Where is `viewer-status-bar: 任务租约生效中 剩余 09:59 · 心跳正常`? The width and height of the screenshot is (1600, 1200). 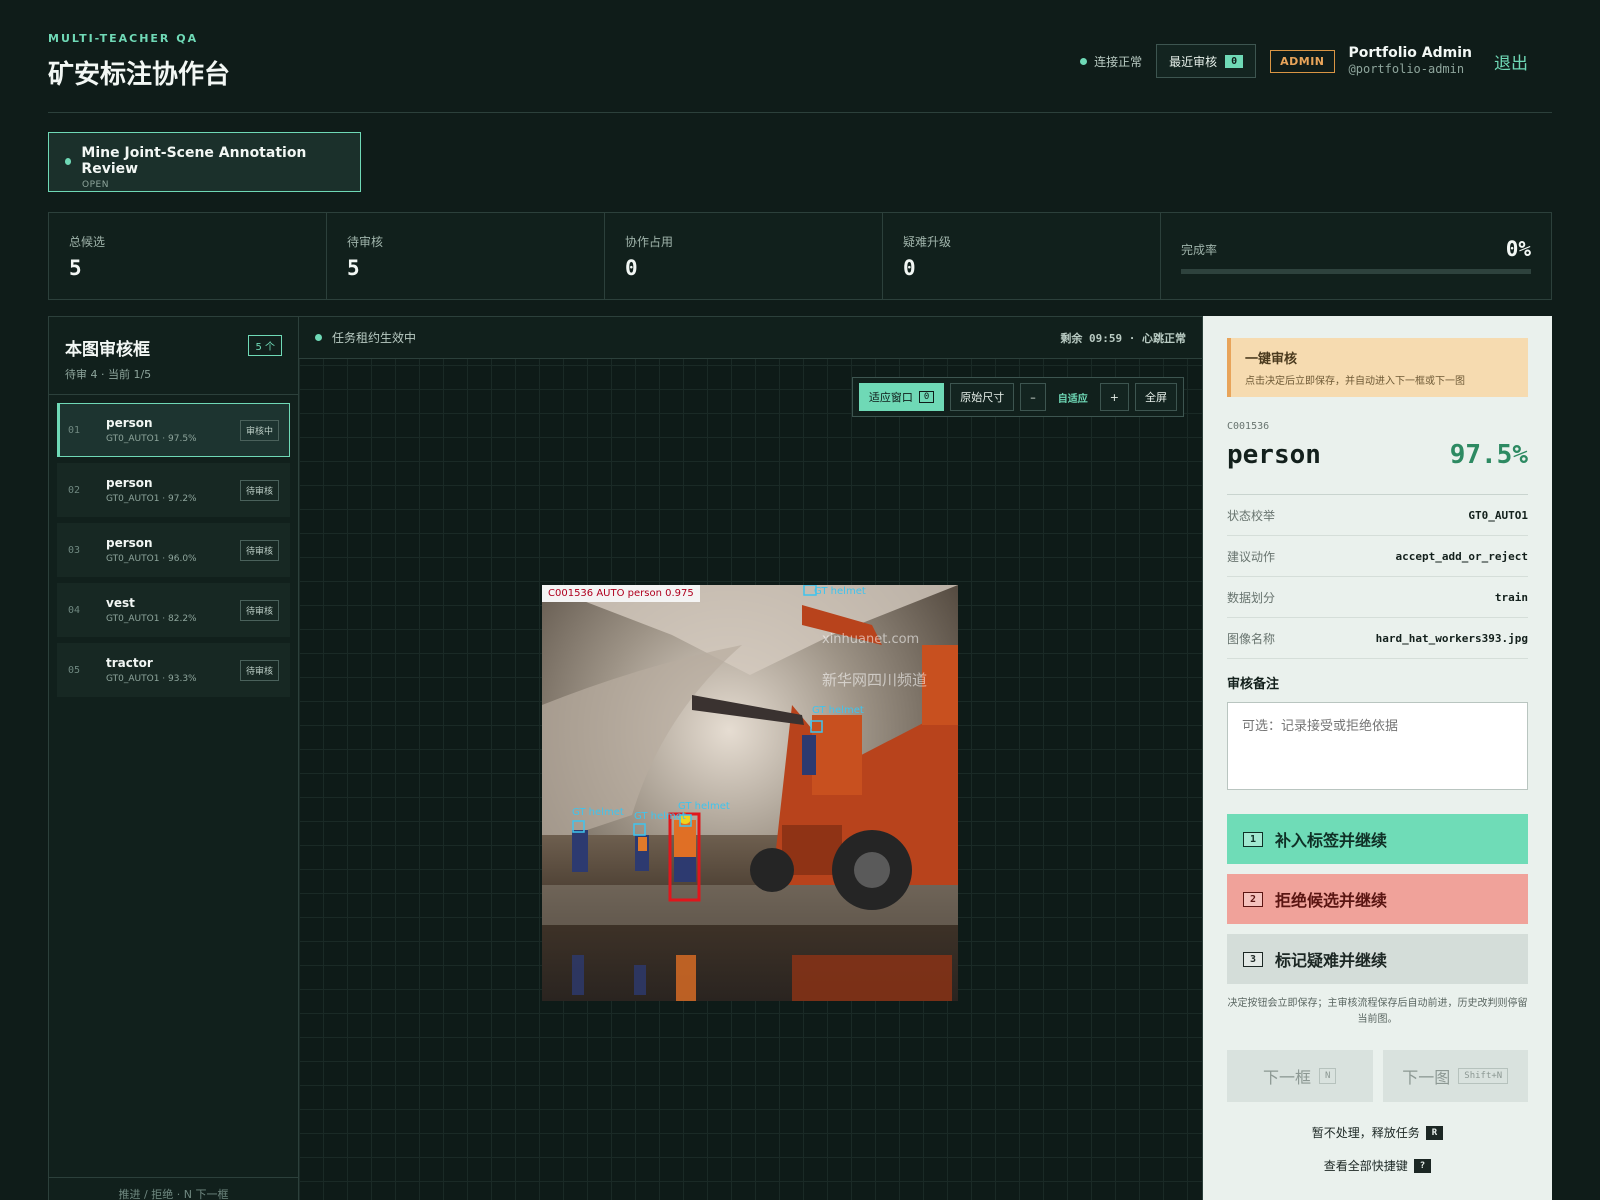 viewer-status-bar: 任务租约生效中 剩余 09:59 · 心跳正常 is located at coordinates (750, 338).